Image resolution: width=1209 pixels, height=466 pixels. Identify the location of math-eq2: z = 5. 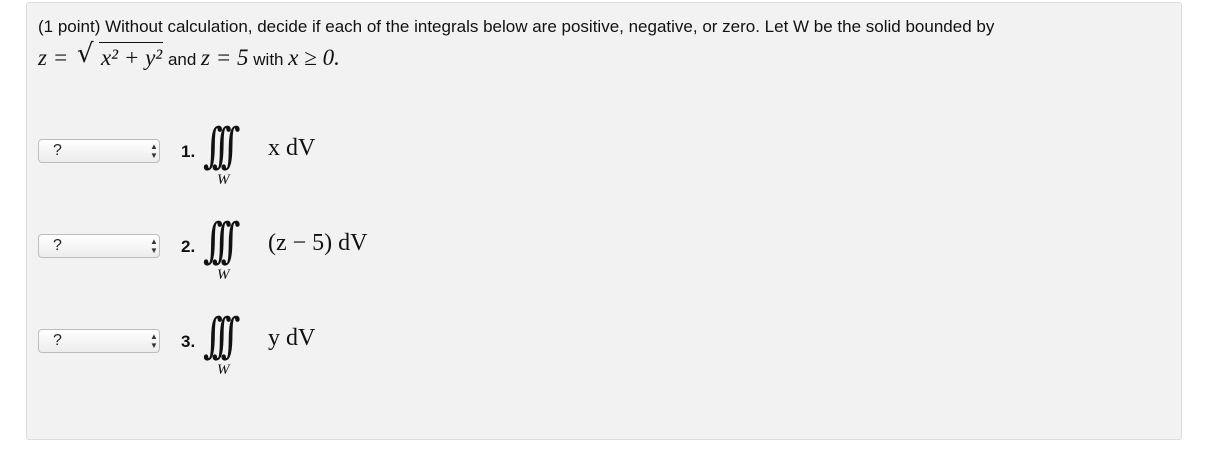
(225, 57).